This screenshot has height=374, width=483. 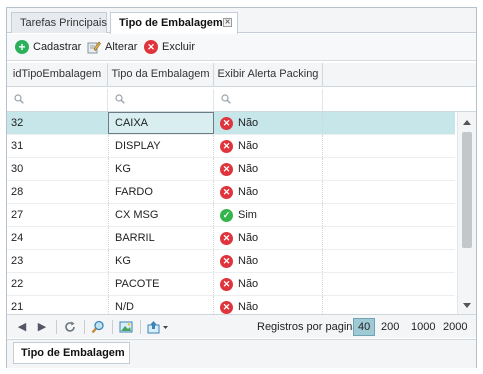 I want to click on bottom-tab-strip: Tipo de Embalagem, so click(x=241, y=353).